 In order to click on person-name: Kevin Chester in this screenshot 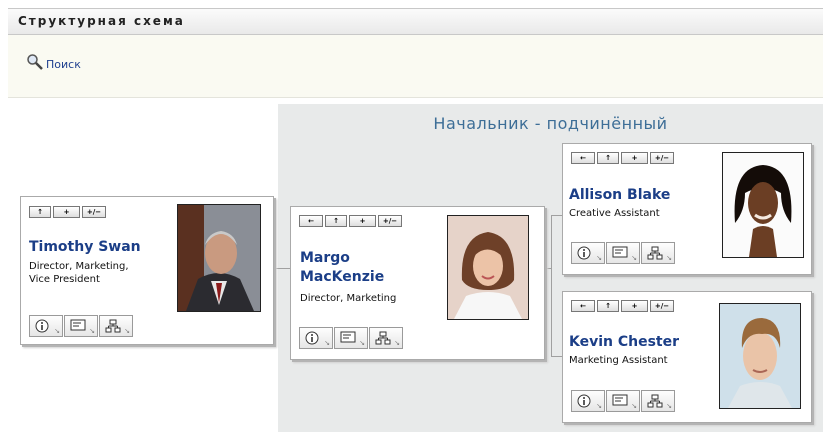, I will do `click(624, 342)`.